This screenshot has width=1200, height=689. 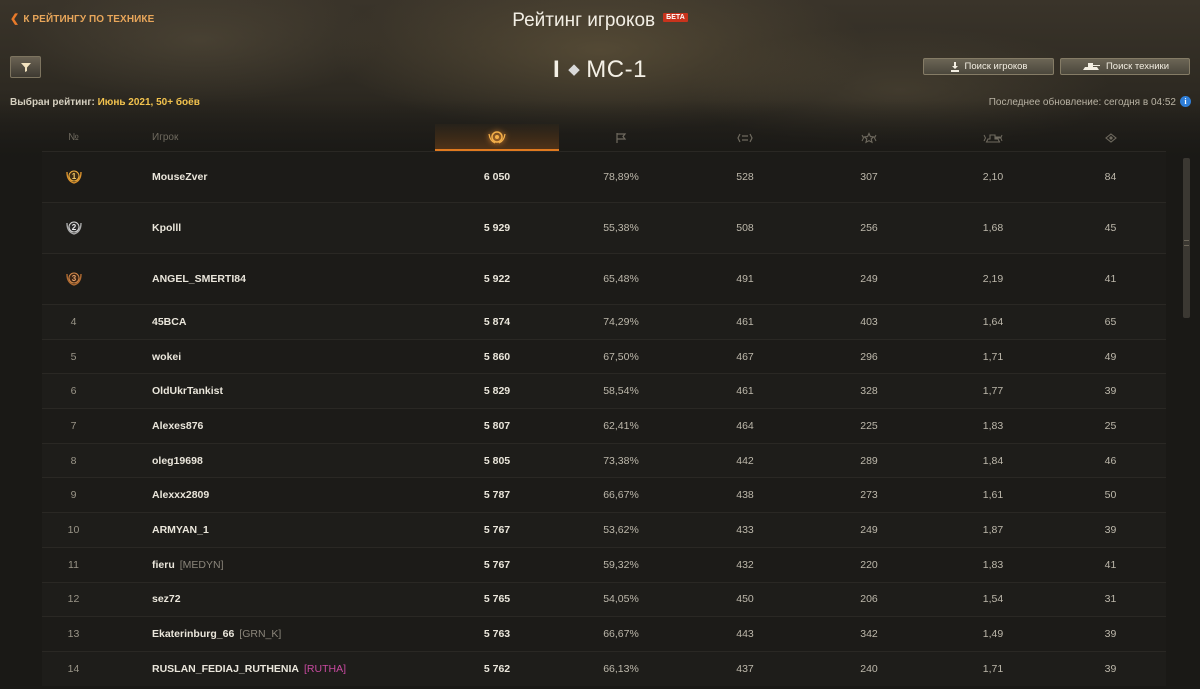 What do you see at coordinates (497, 634) in the screenshot?
I see `rating-cell: 5 763` at bounding box center [497, 634].